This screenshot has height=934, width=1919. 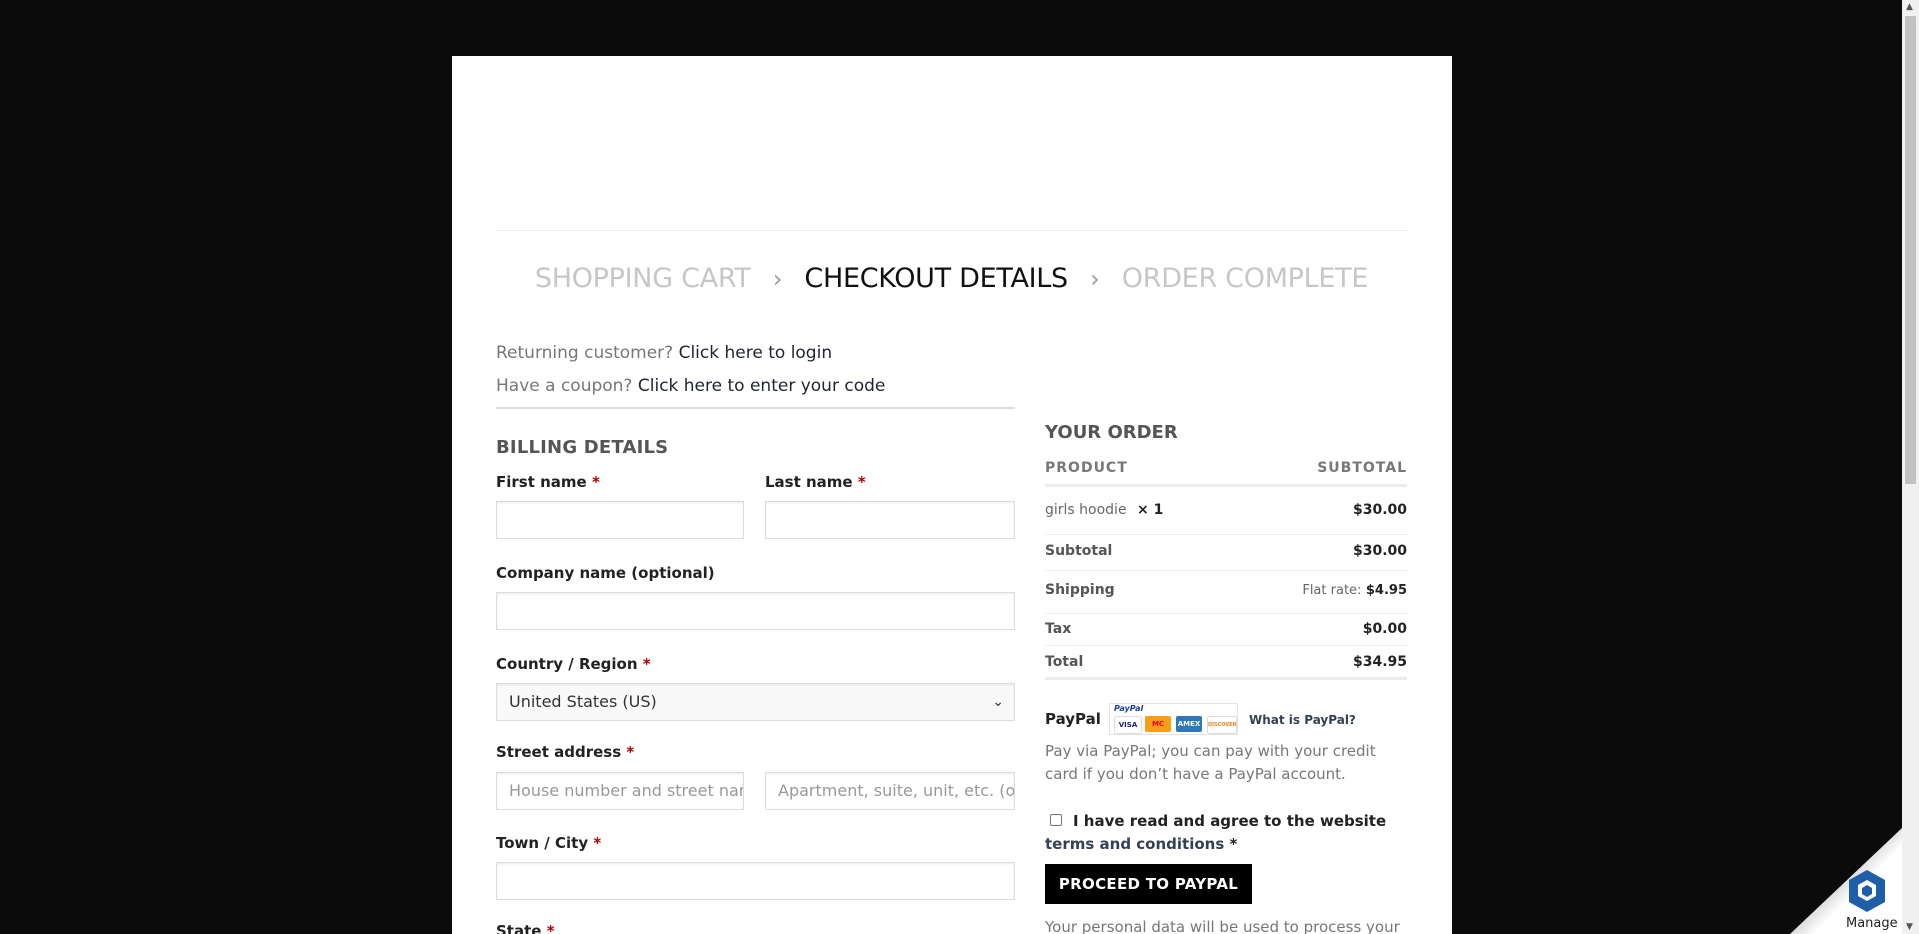 I want to click on proceed-to-paypal-button: PROCEED TO PAYPAL, so click(x=1148, y=884).